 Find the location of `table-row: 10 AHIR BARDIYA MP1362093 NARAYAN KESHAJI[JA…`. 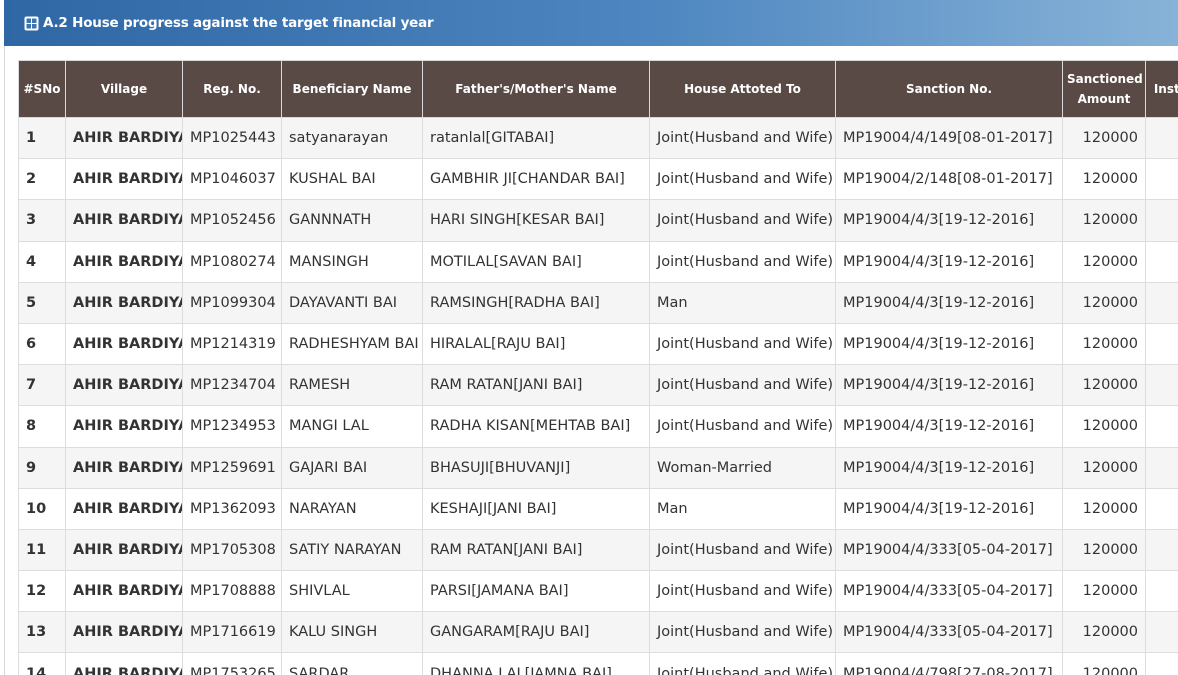

table-row: 10 AHIR BARDIYA MP1362093 NARAYAN KESHAJI[JA… is located at coordinates (598, 508).